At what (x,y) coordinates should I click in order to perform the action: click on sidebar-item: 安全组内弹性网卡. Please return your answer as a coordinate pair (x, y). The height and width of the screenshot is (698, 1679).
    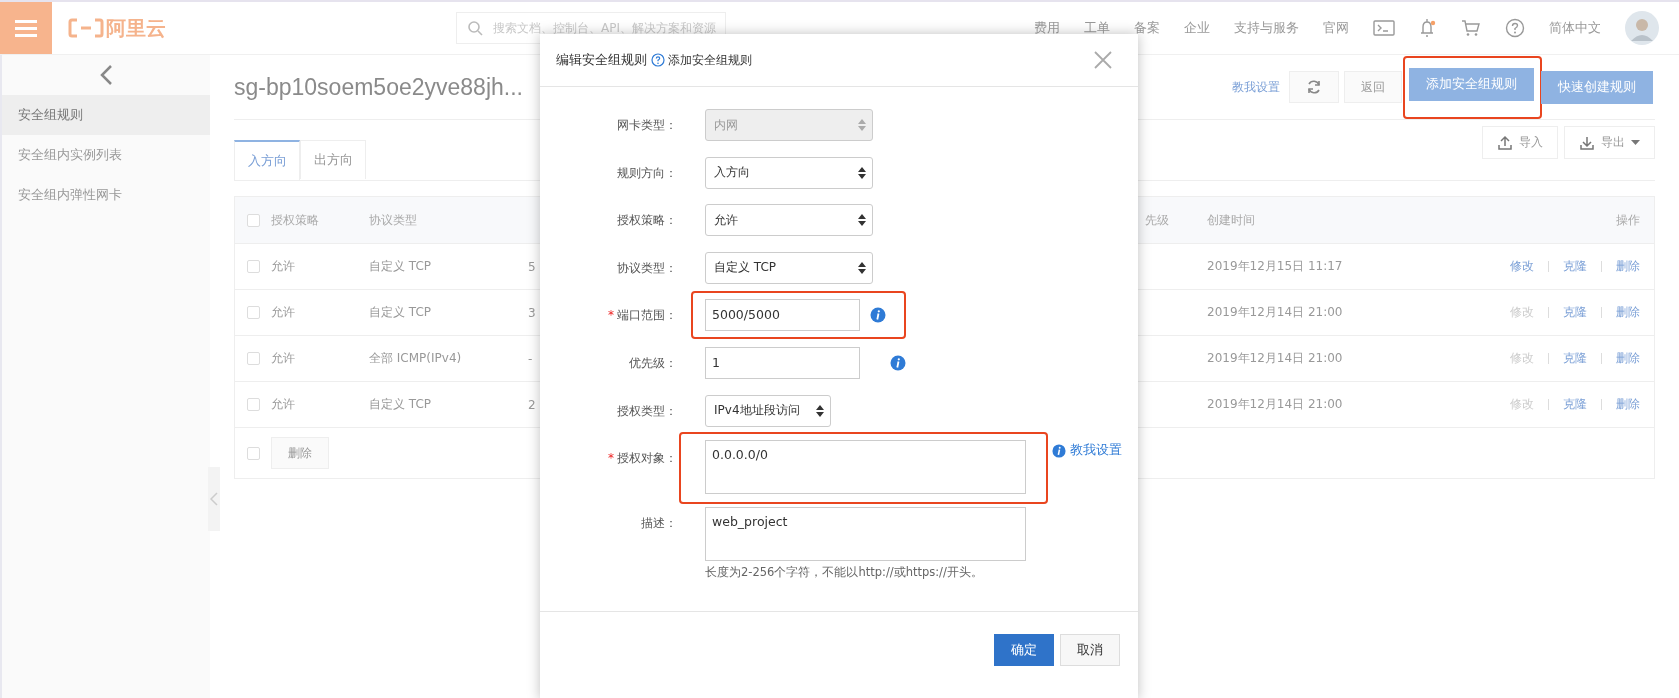
    Looking at the image, I should click on (106, 195).